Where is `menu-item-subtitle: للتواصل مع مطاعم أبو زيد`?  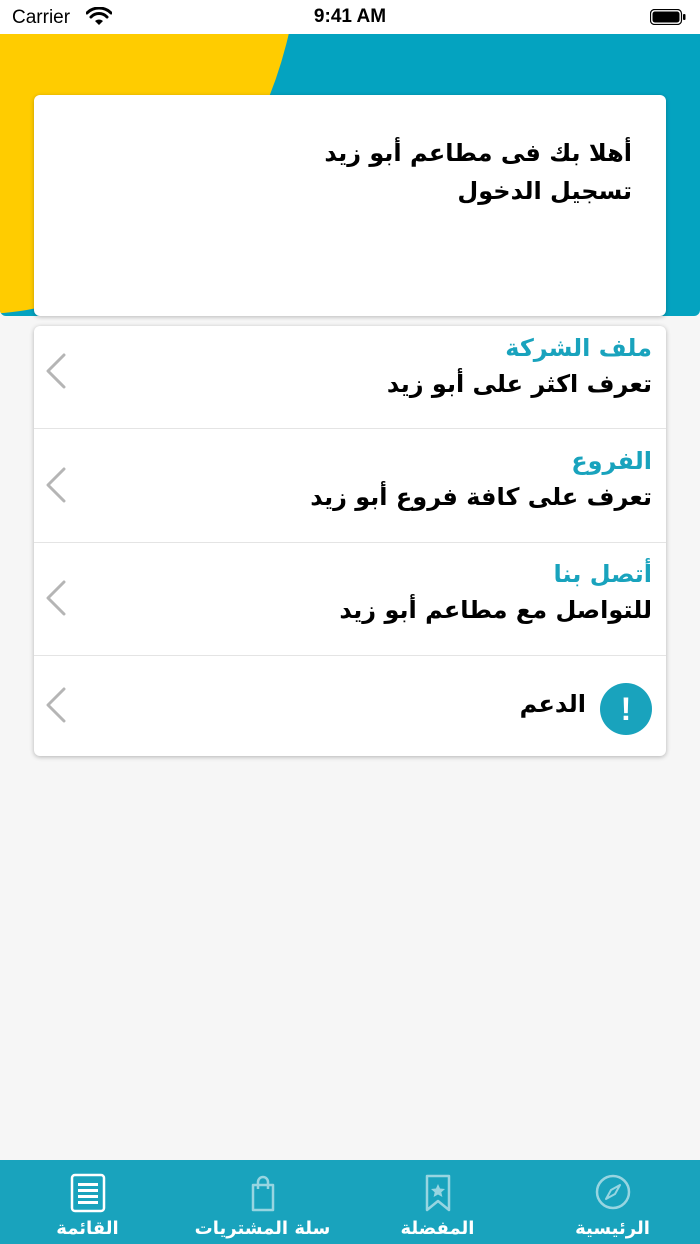 menu-item-subtitle: للتواصل مع مطاعم أبو زيد is located at coordinates (495, 610).